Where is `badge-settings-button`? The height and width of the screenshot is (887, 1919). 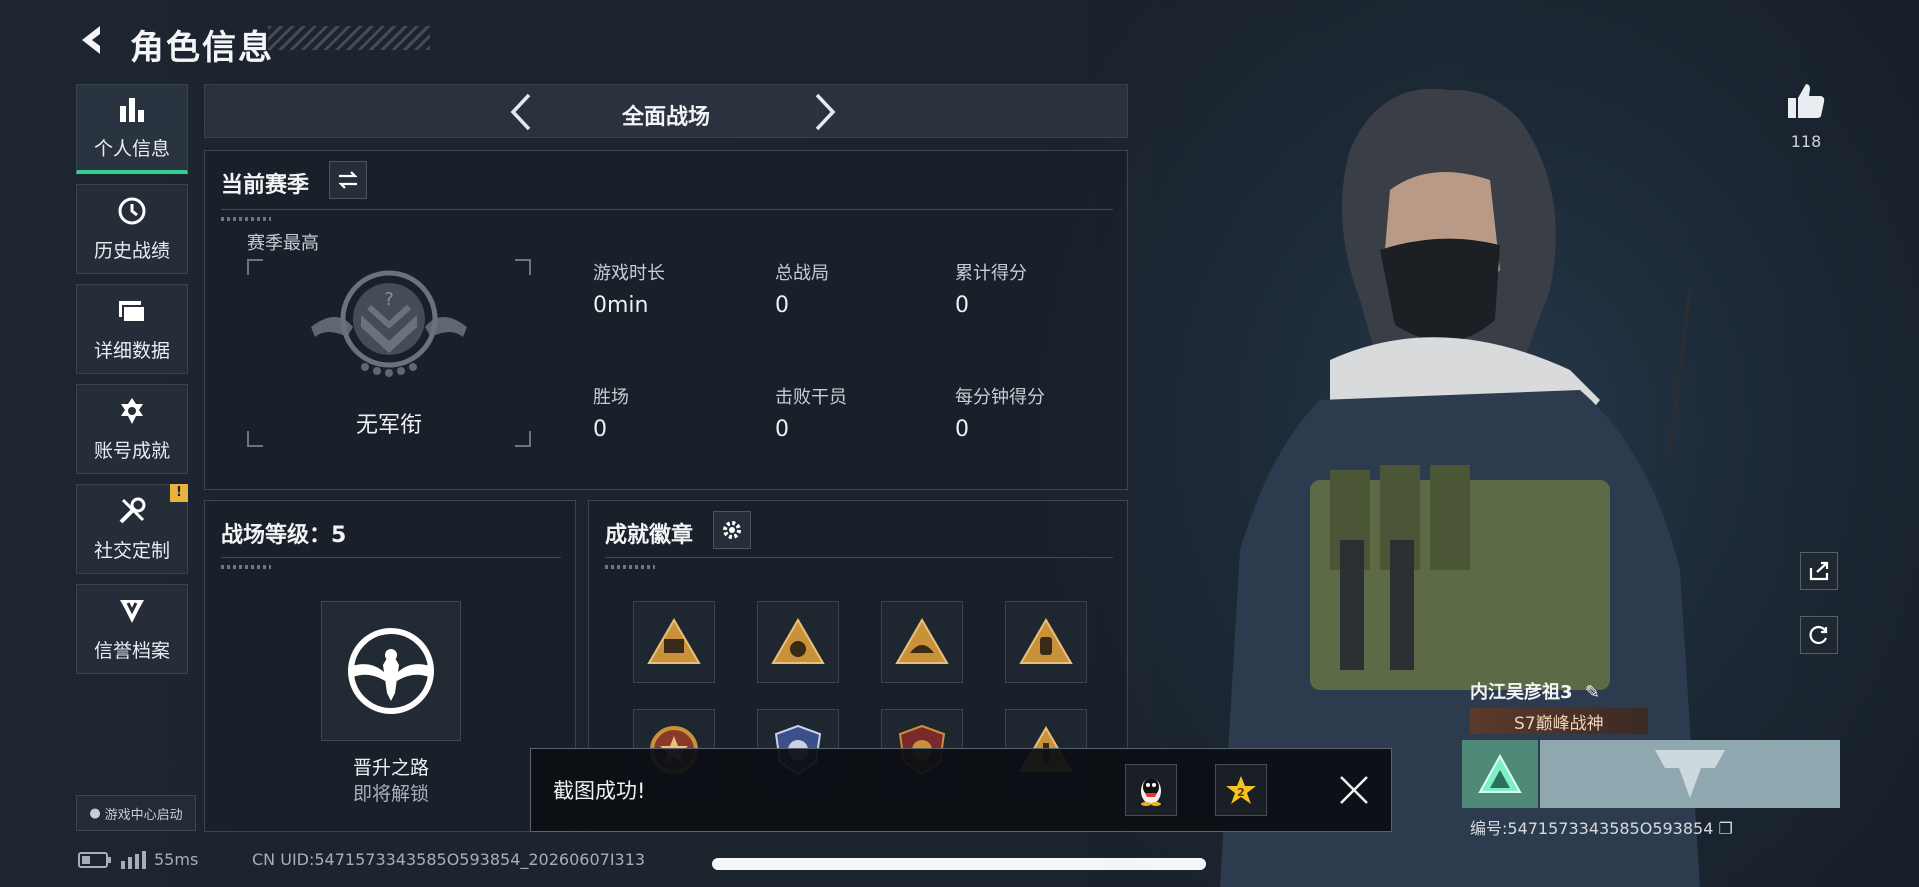 badge-settings-button is located at coordinates (732, 530).